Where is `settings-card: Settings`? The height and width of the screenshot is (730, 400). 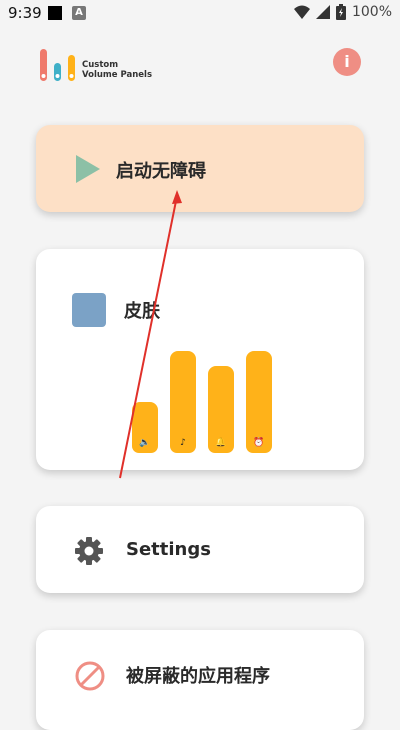
settings-card: Settings is located at coordinates (200, 549).